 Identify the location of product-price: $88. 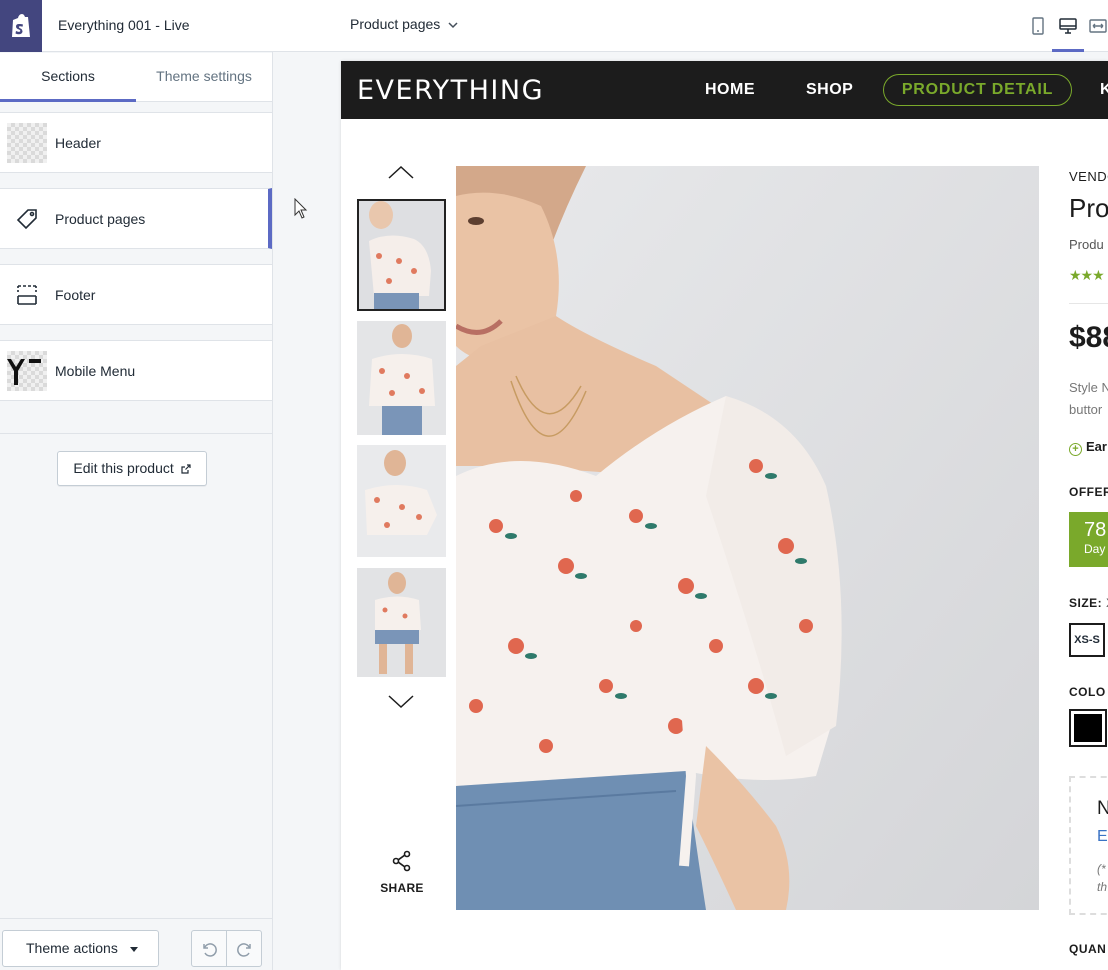
(1088, 337).